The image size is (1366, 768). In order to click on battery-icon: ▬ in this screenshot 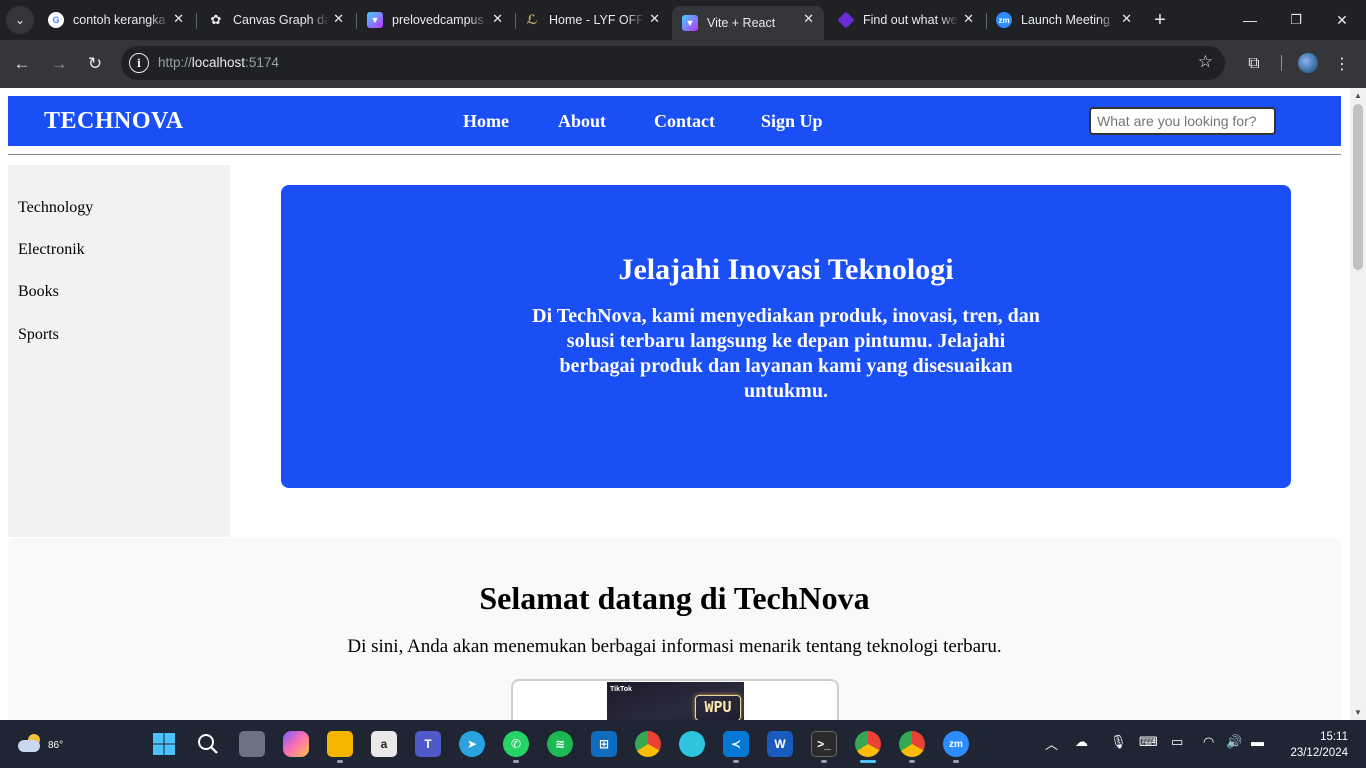, I will do `click(1257, 741)`.